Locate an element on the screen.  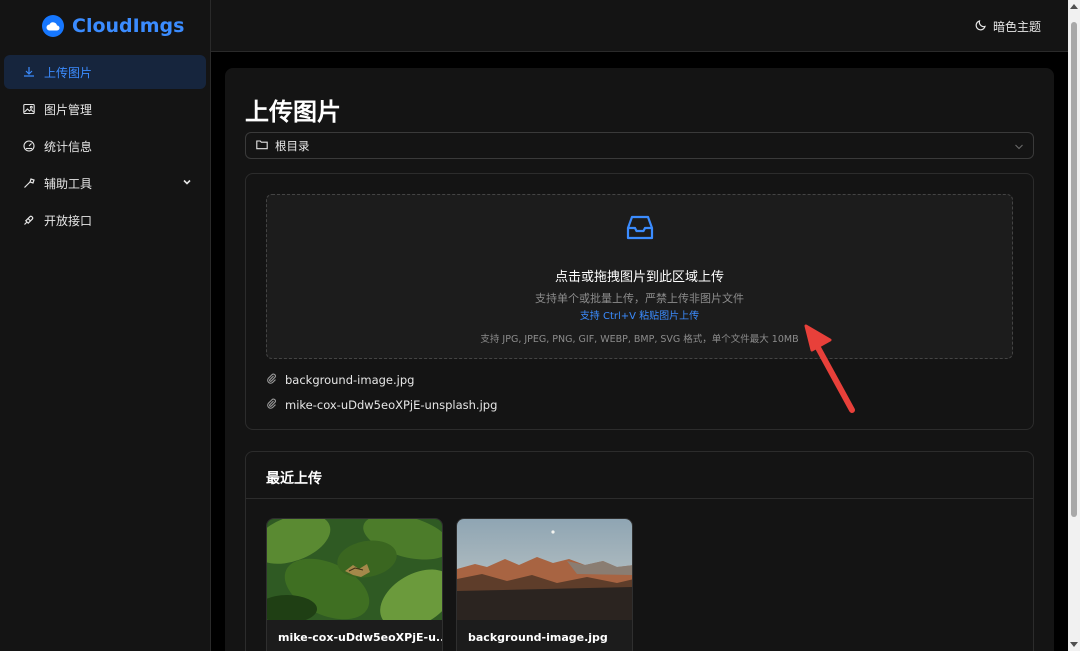
scroll-up-arrow-icon is located at coordinates (1074, 6).